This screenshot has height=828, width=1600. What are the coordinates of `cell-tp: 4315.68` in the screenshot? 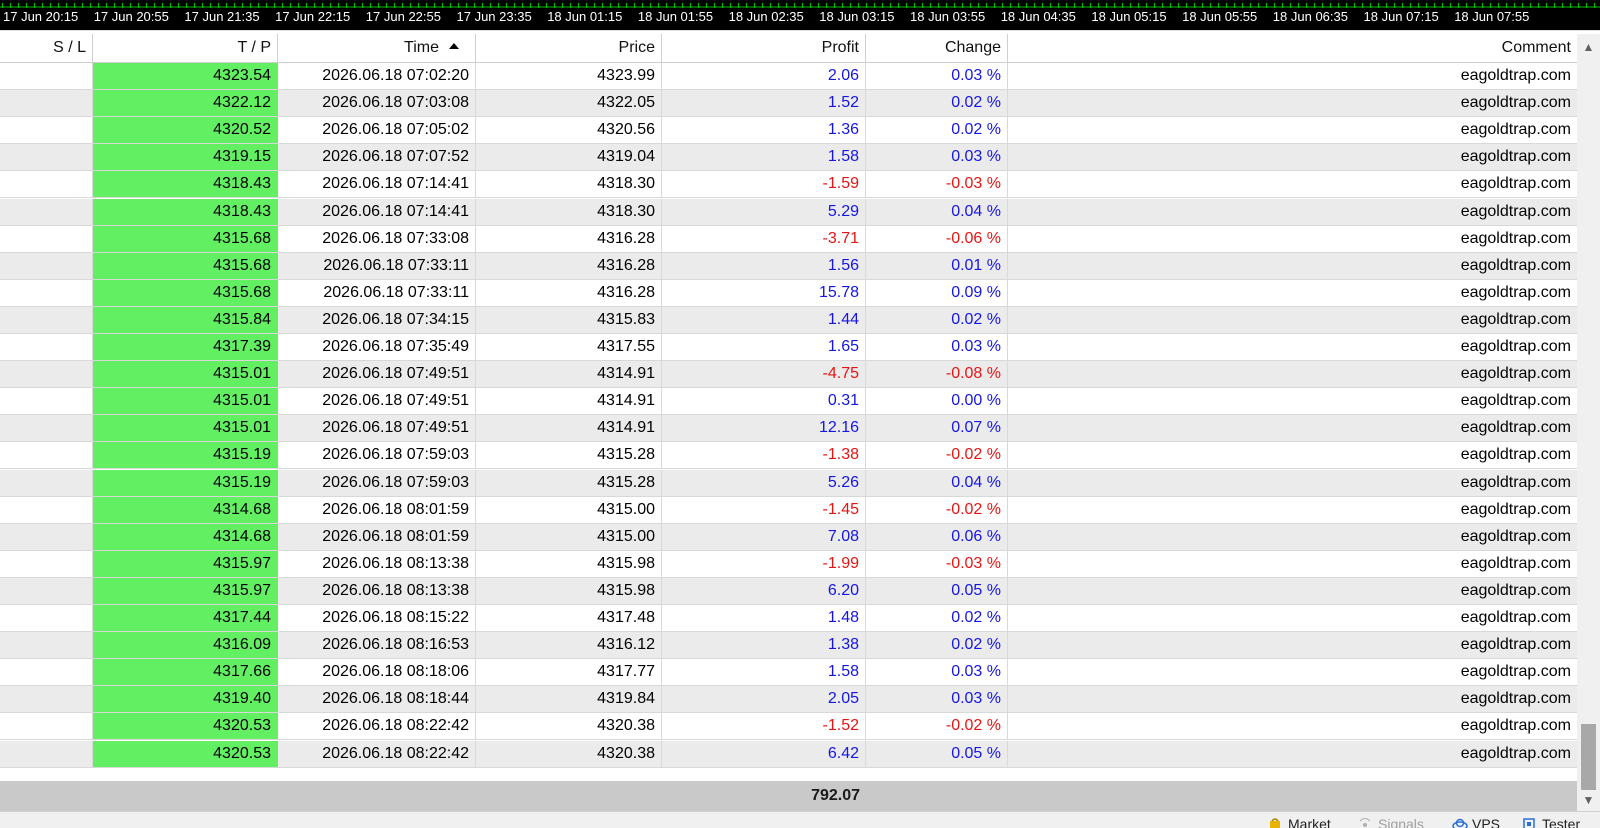 It's located at (185, 238).